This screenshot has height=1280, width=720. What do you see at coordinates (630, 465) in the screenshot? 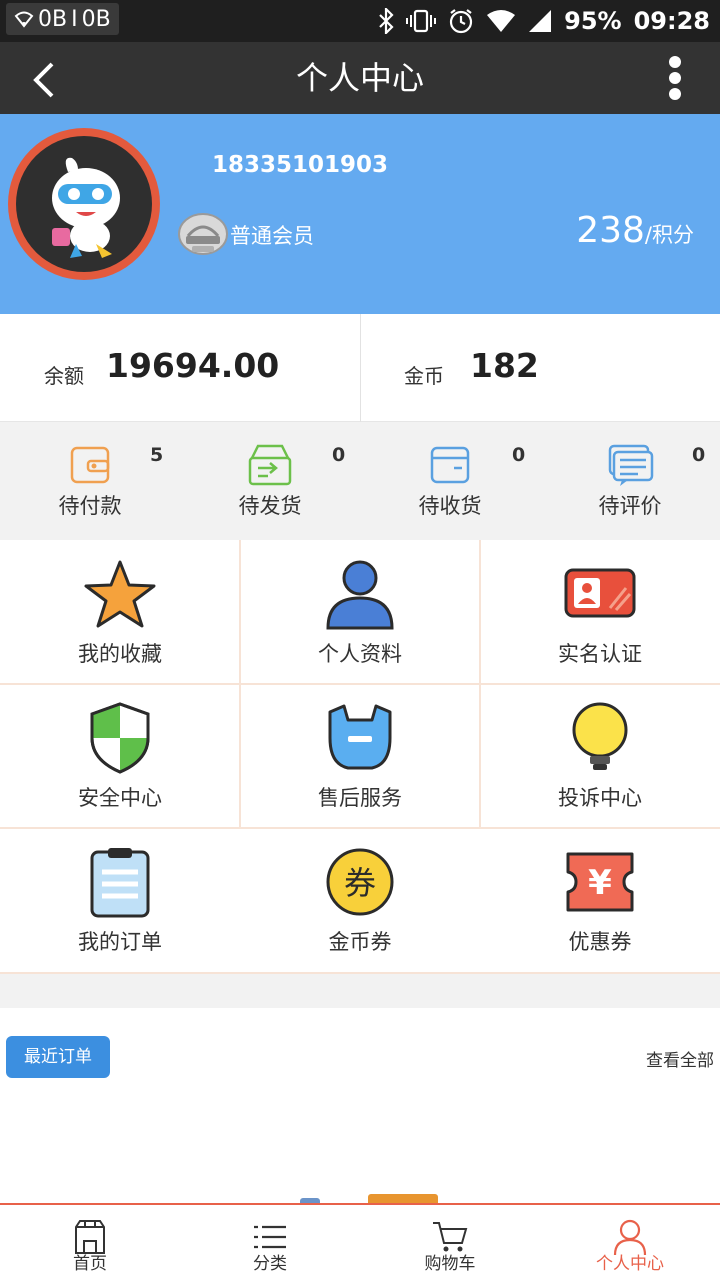
I see `comment-icon` at bounding box center [630, 465].